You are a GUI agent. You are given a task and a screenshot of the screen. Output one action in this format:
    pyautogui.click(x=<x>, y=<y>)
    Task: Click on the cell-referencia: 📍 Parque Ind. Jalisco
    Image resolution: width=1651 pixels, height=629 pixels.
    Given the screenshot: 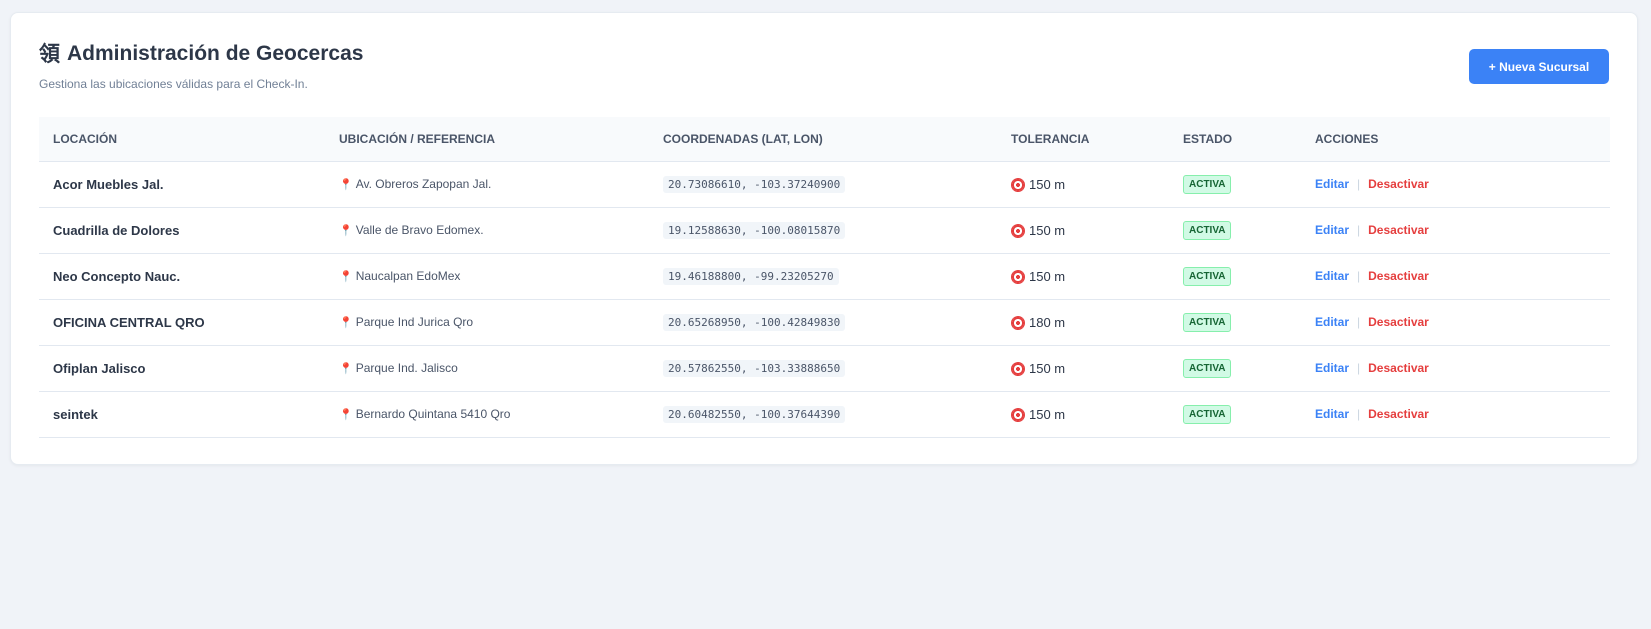 What is the action you would take?
    pyautogui.click(x=487, y=368)
    